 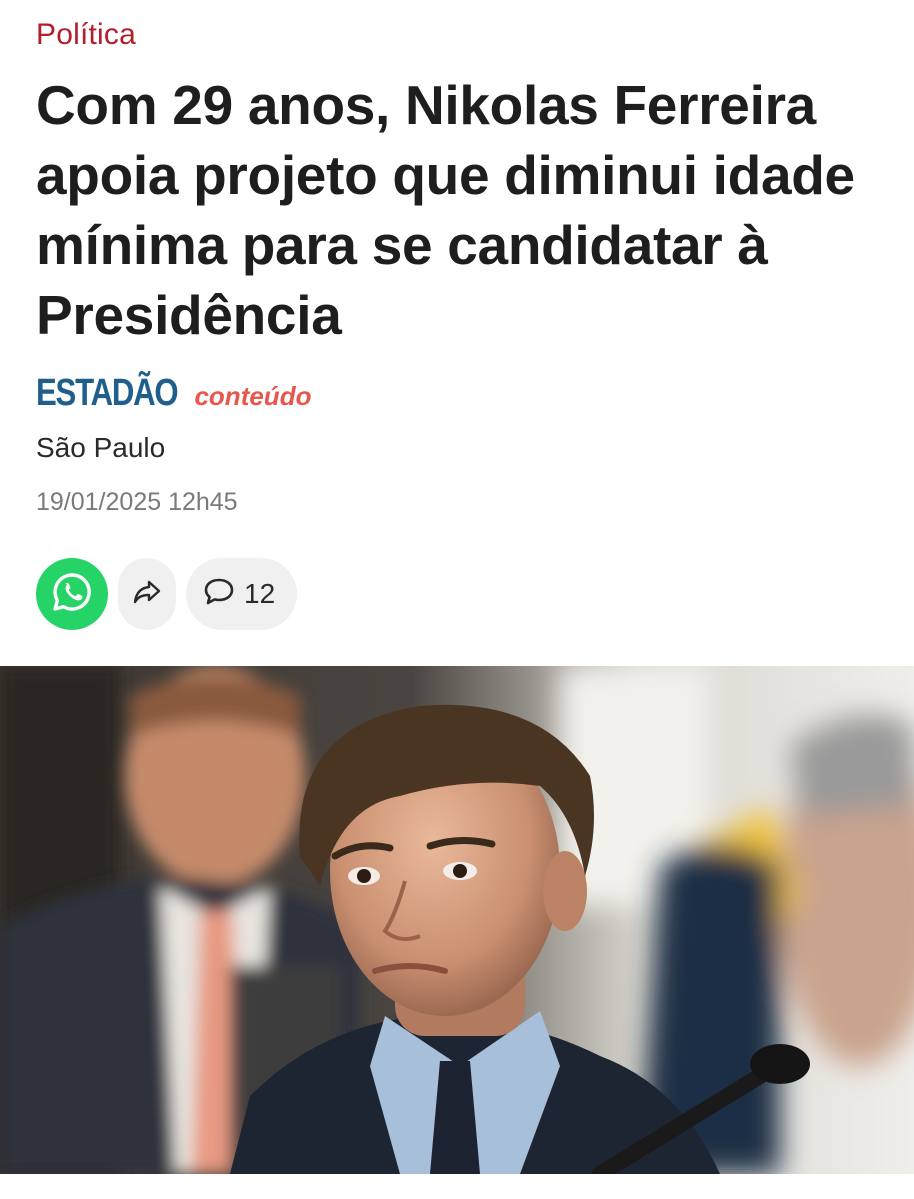 I want to click on location: São Paulo, so click(x=101, y=447).